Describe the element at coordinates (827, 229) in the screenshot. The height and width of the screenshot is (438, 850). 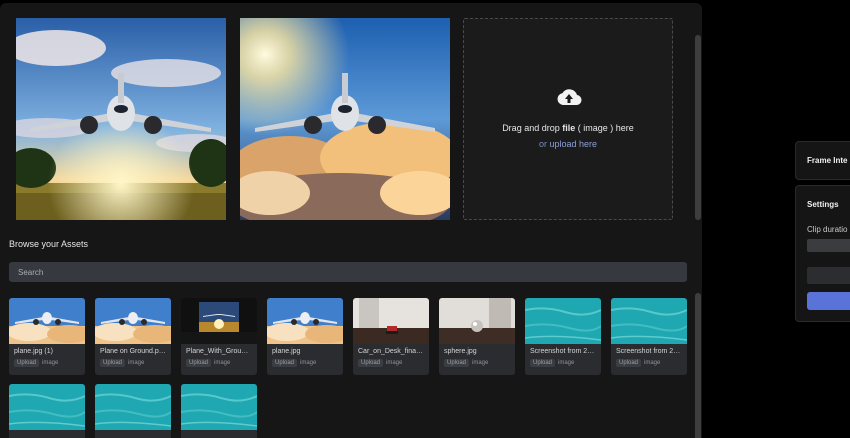
I see `clip-duration-label: Clip duratio` at that location.